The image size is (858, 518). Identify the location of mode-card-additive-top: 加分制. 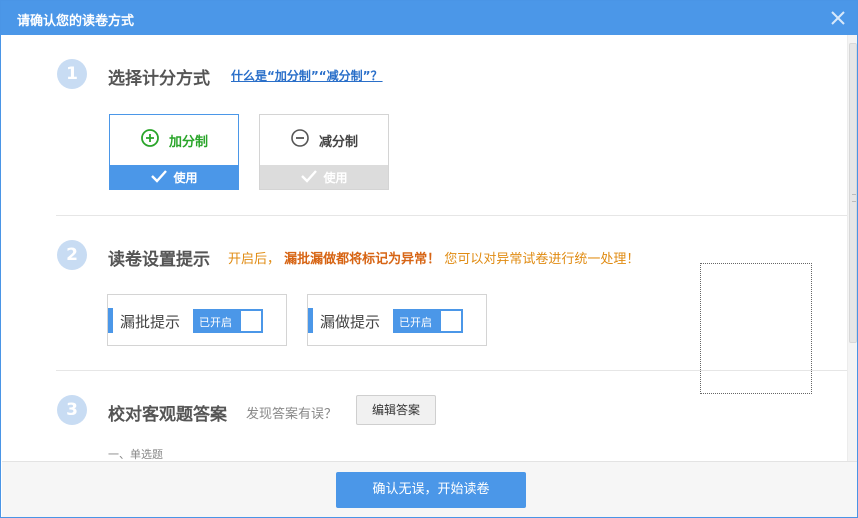
(174, 140).